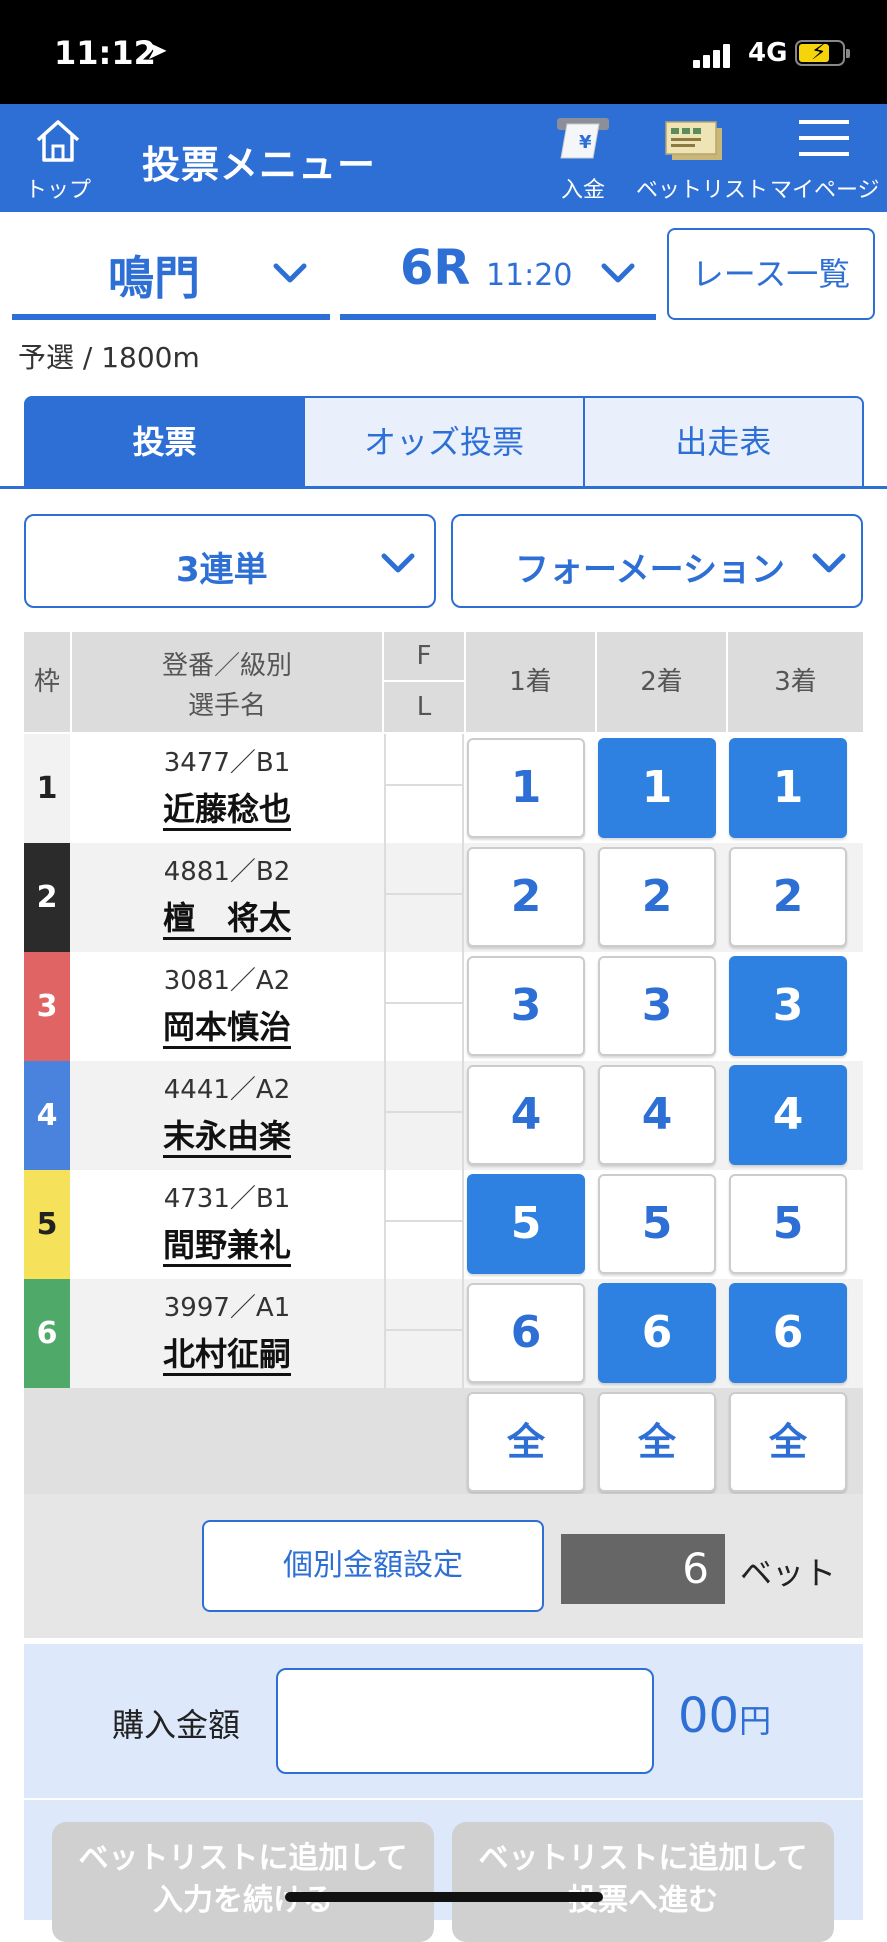  What do you see at coordinates (165, 442) in the screenshot?
I see `tab-vote: 投票` at bounding box center [165, 442].